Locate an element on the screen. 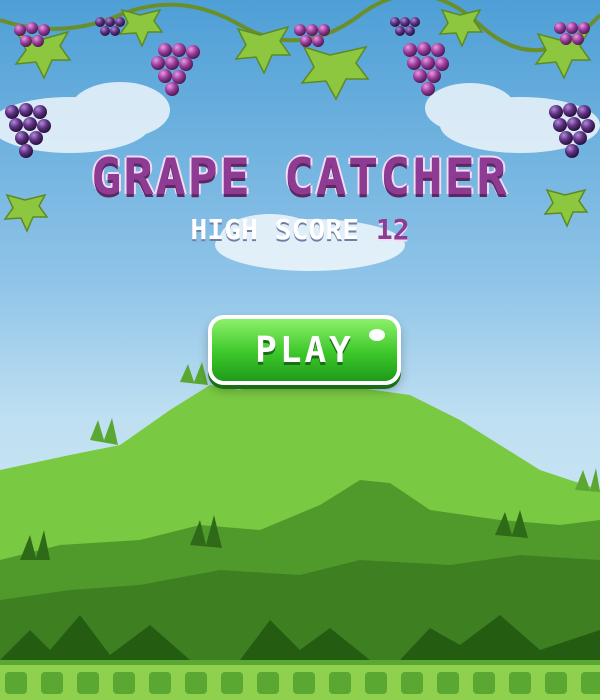  play-button-label: PLAY is located at coordinates (304, 350).